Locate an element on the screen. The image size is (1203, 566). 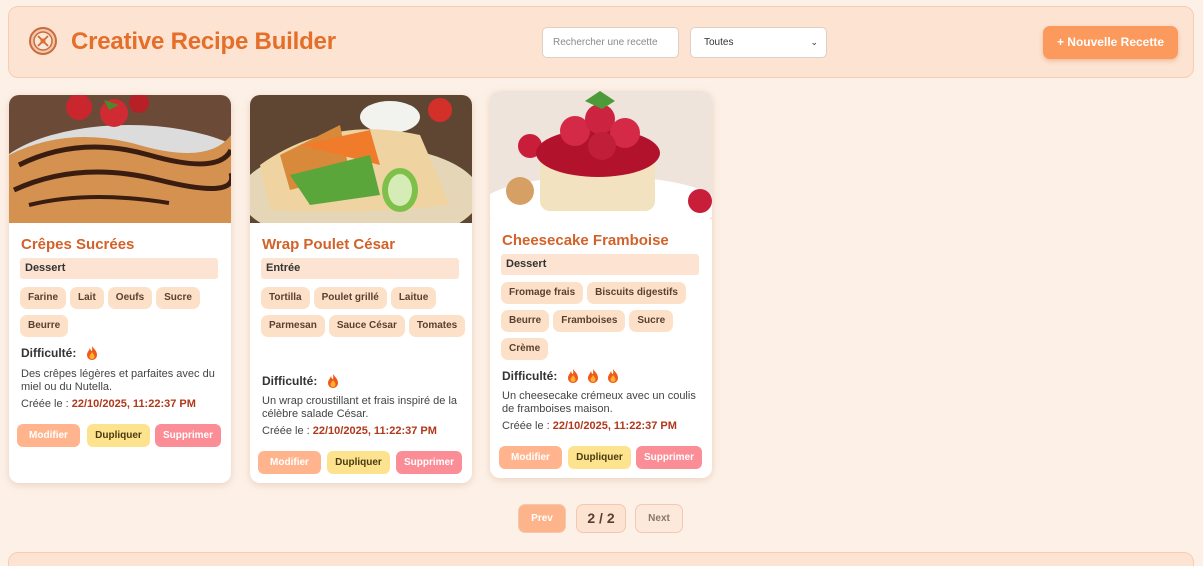
chevron-down-icon: ⌄ is located at coordinates (814, 42).